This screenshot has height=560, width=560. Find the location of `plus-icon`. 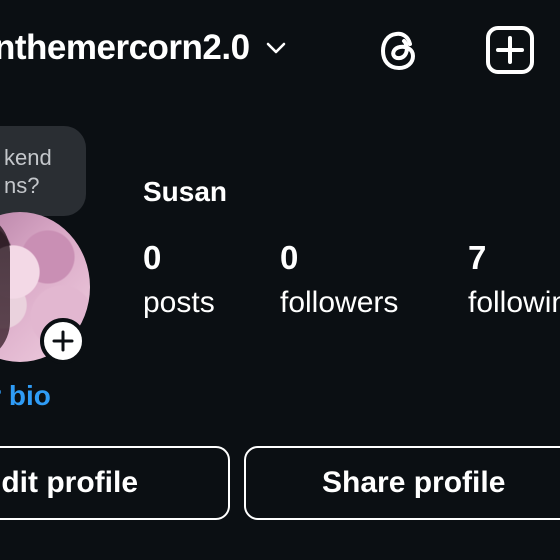

plus-icon is located at coordinates (63, 341).